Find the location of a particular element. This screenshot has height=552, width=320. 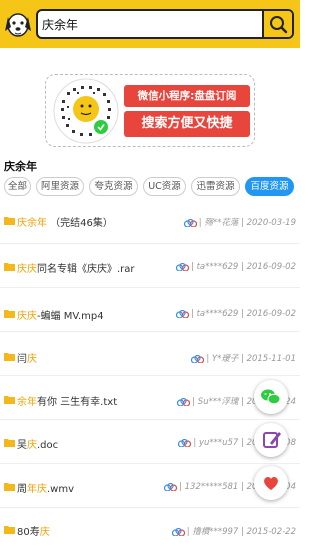

dog-logo-icon is located at coordinates (18, 24).